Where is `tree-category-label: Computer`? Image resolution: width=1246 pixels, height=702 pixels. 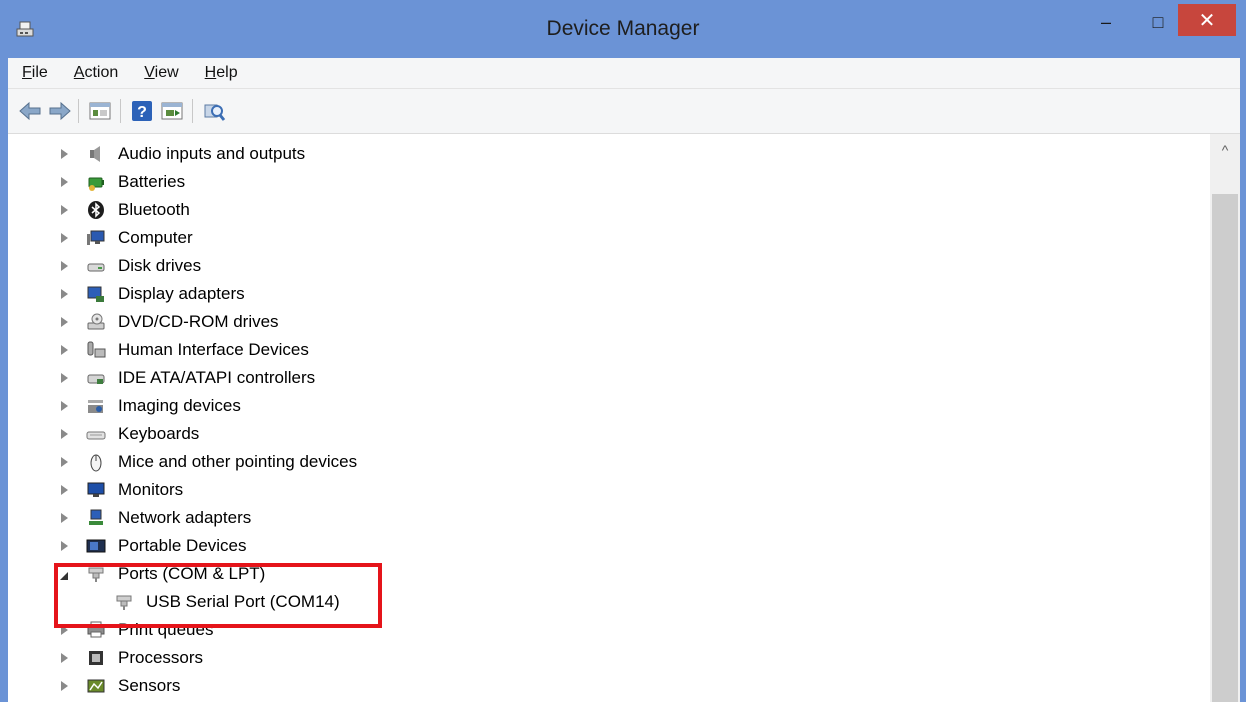
tree-category-label: Computer is located at coordinates (155, 237).